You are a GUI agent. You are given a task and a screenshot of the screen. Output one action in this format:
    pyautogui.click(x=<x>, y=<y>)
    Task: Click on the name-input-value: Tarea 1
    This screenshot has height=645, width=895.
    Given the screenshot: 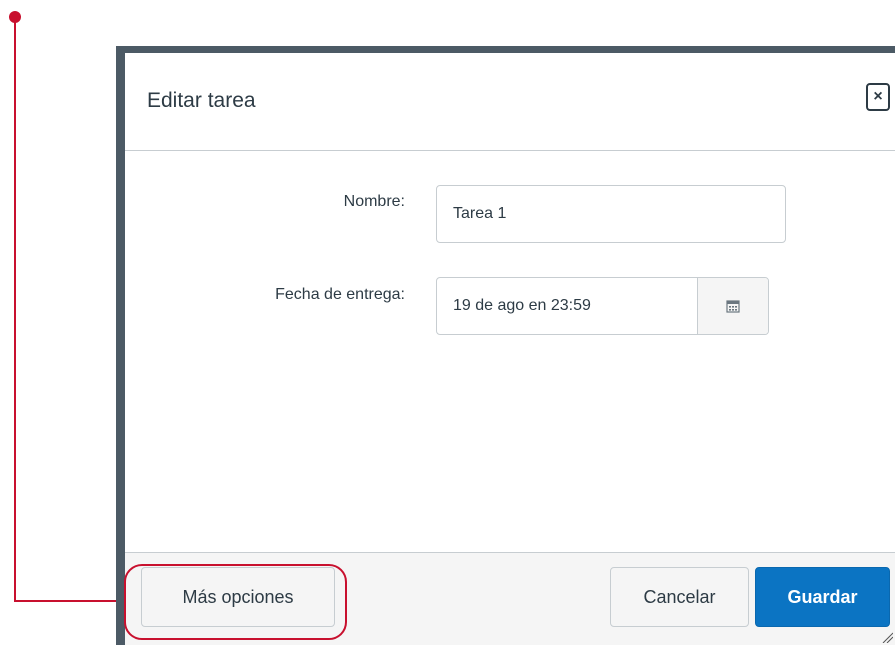 What is the action you would take?
    pyautogui.click(x=480, y=213)
    